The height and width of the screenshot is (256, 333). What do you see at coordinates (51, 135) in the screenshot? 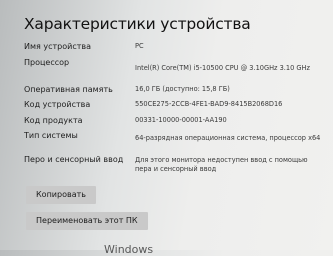
I see `spec-label: Тип системы` at bounding box center [51, 135].